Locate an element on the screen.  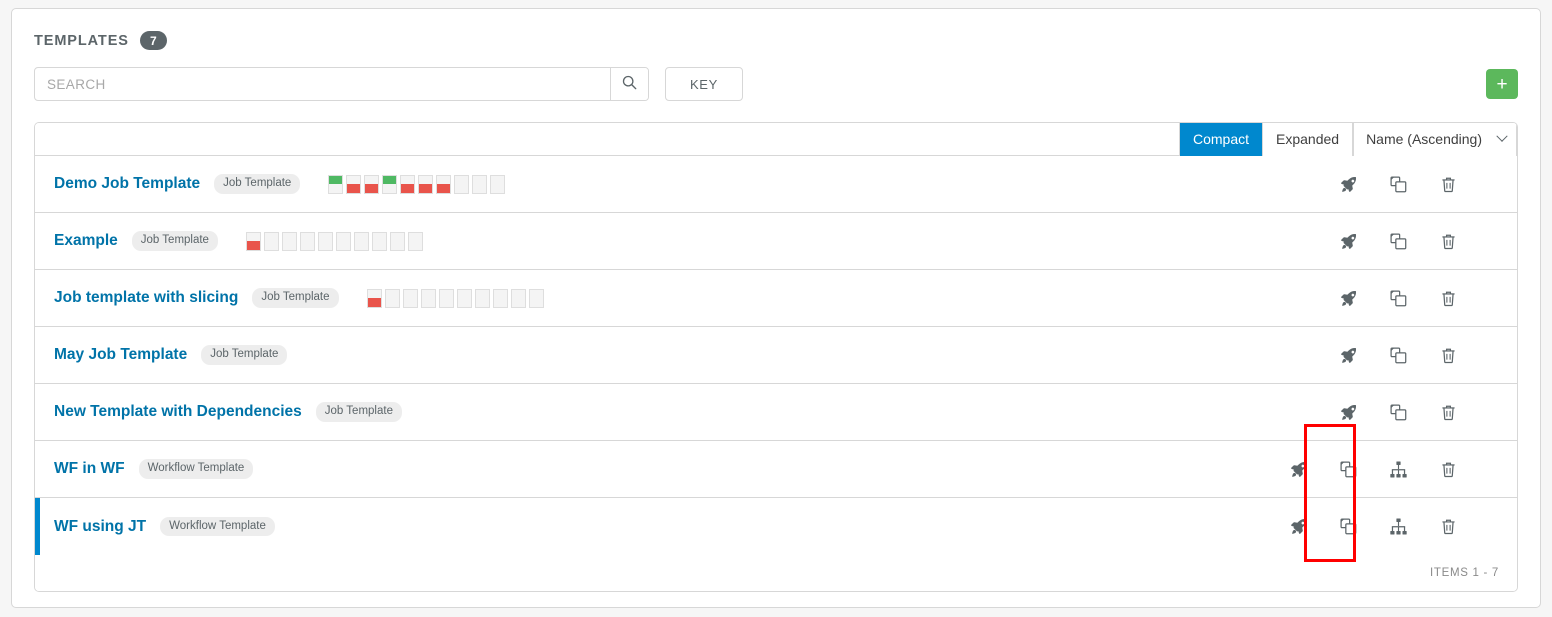
page-title: TEMPLATES is located at coordinates (81, 40).